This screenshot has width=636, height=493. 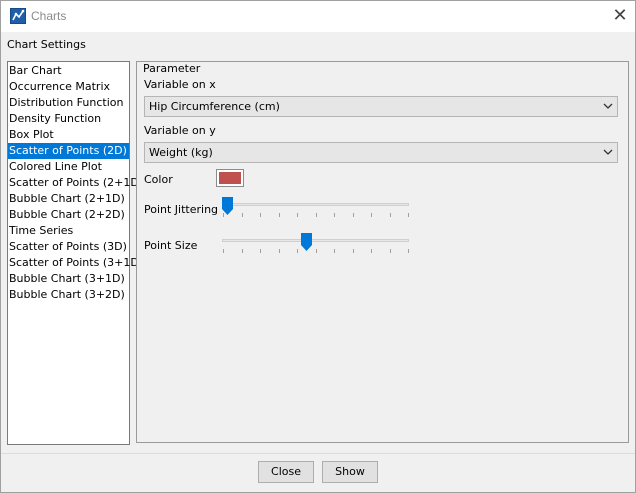 I want to click on list-item: Distribution Function, so click(x=68, y=103).